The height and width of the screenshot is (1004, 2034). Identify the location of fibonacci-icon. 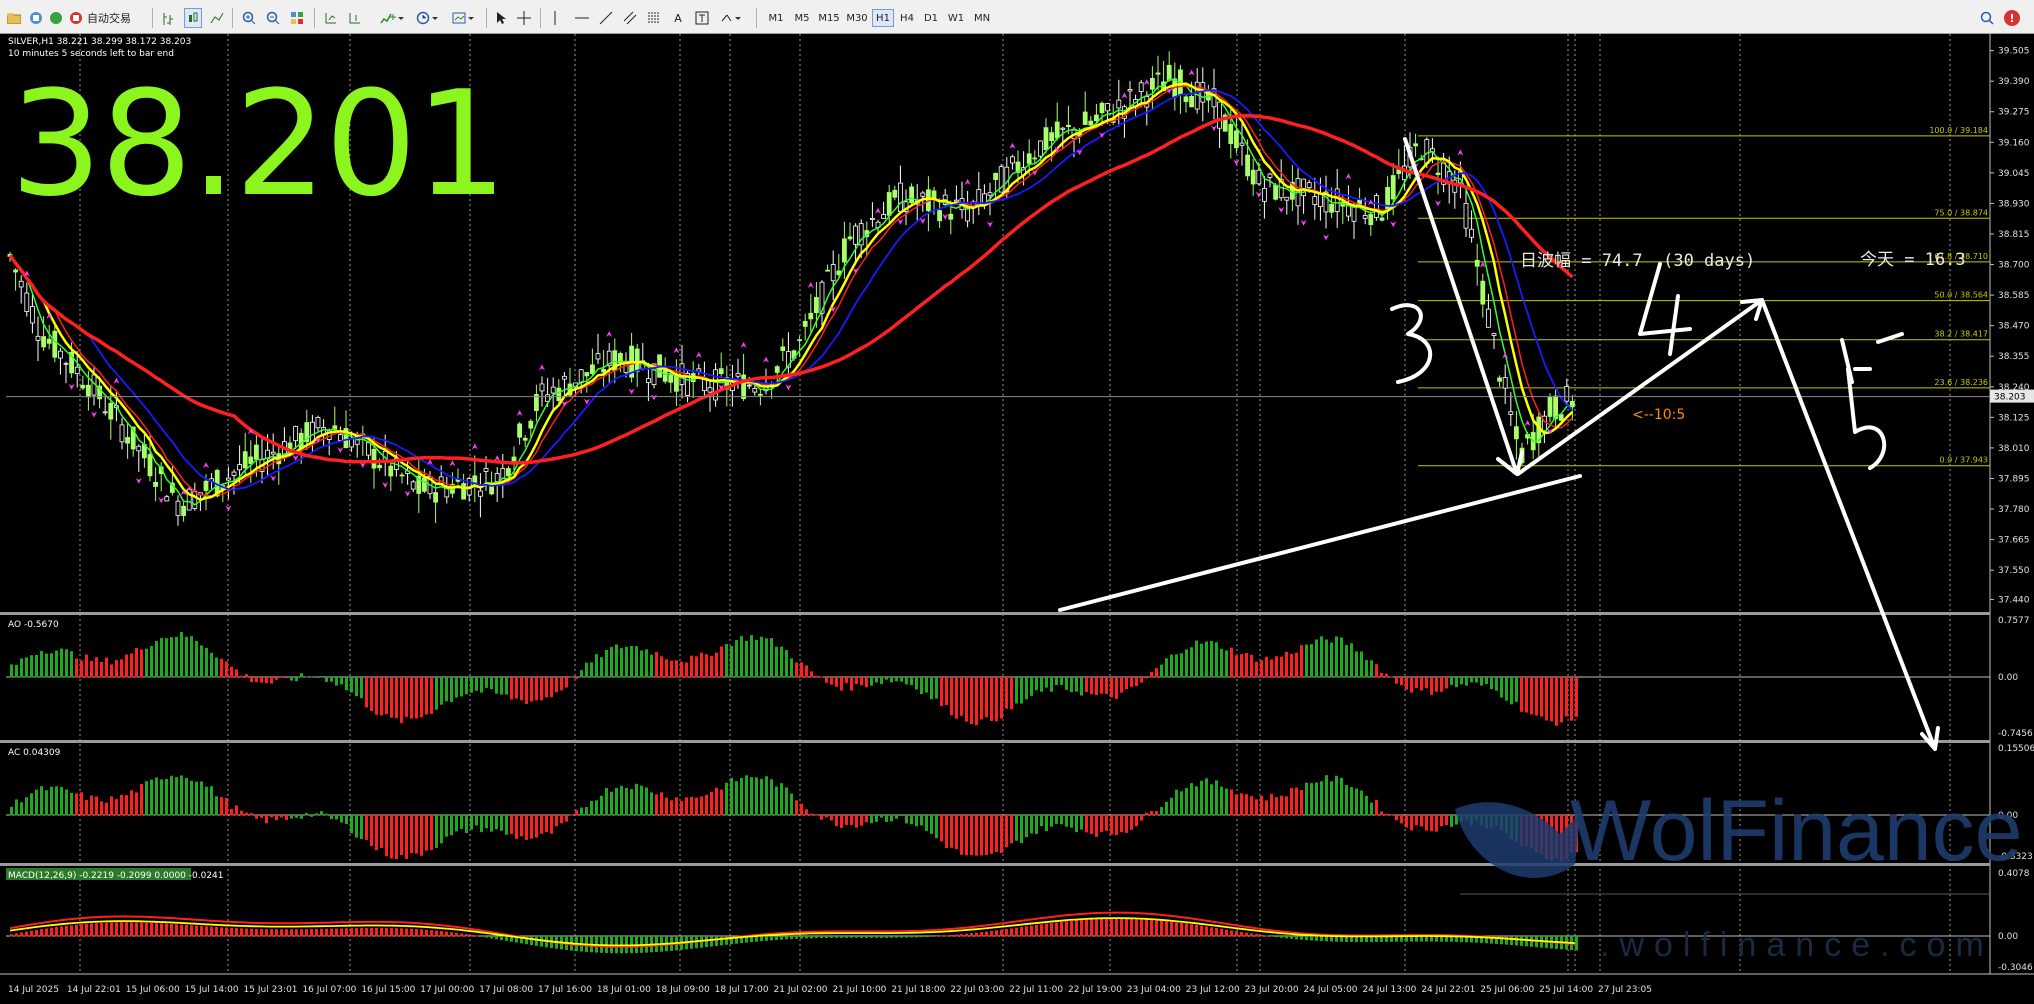
(654, 18).